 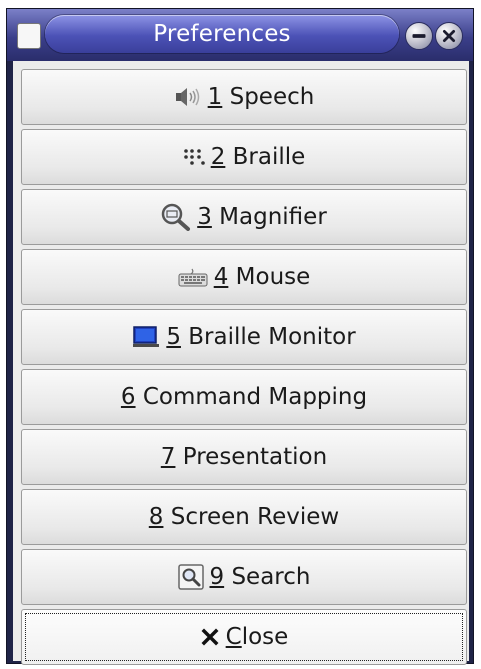 I want to click on window-close-button, so click(x=449, y=36).